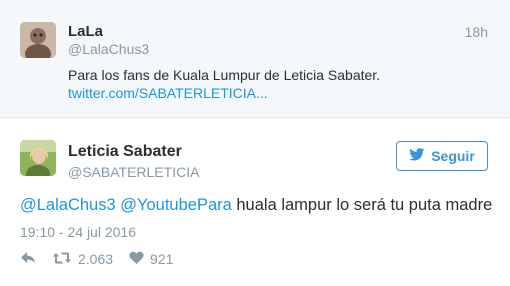 This screenshot has height=286, width=510. I want to click on author-name: Leticia Sabater, so click(125, 152).